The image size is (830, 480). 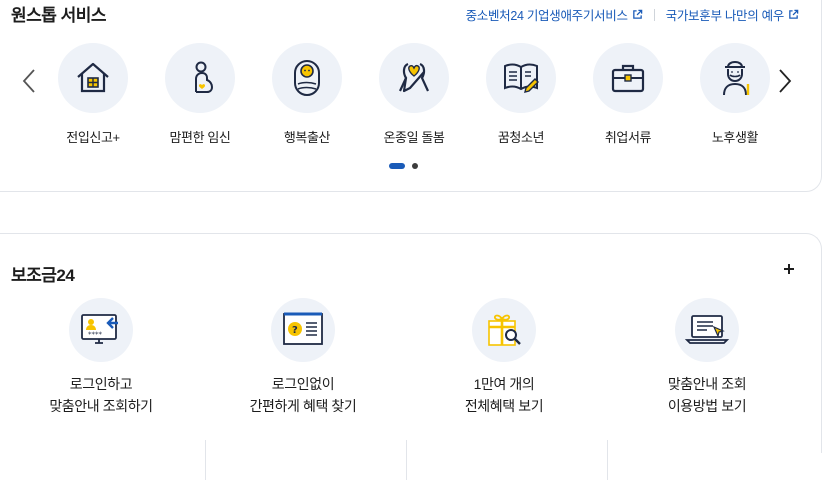 I want to click on onestop-links: 중소벤처24 기업생애주기서비스 국가보훈부 나만의 예우, so click(x=632, y=14).